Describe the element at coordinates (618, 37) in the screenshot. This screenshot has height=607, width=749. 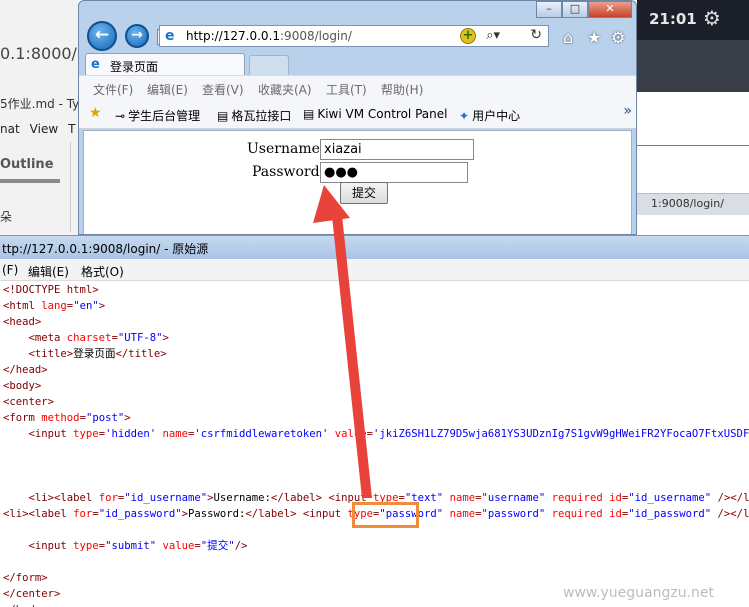
I see `tools-gear-icon: ⚙` at that location.